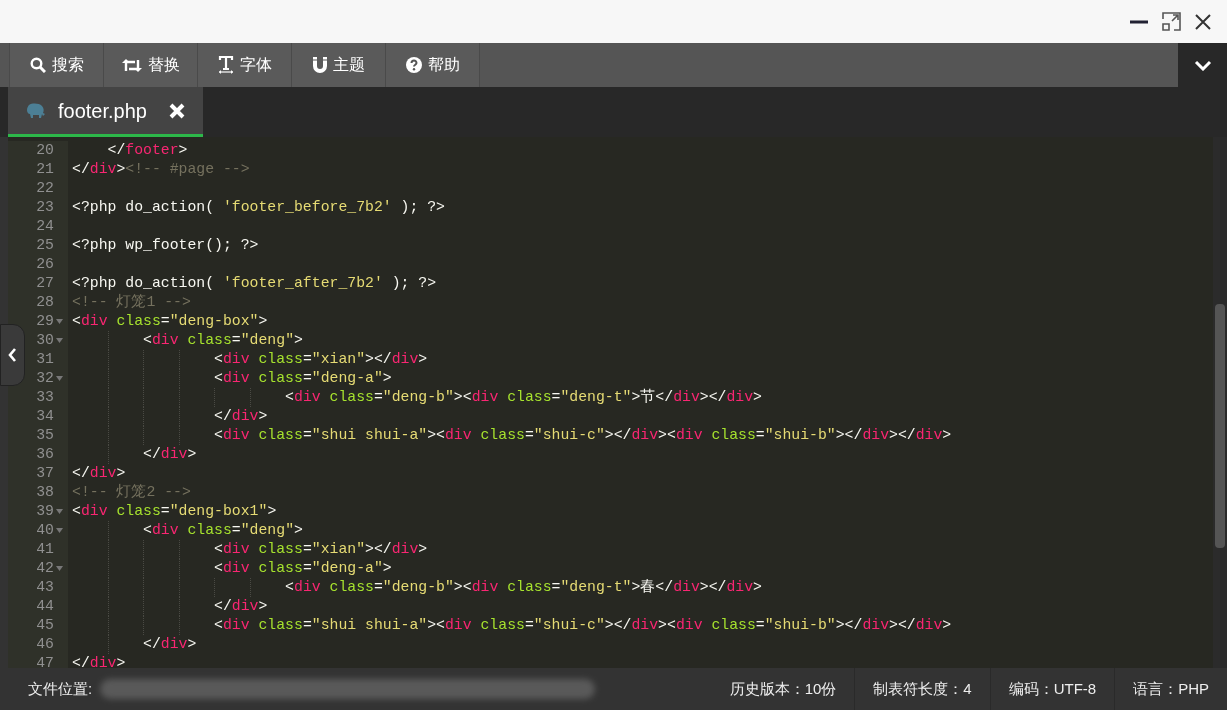 The width and height of the screenshot is (1227, 710). What do you see at coordinates (176, 110) in the screenshot?
I see `close-tab-icon` at bounding box center [176, 110].